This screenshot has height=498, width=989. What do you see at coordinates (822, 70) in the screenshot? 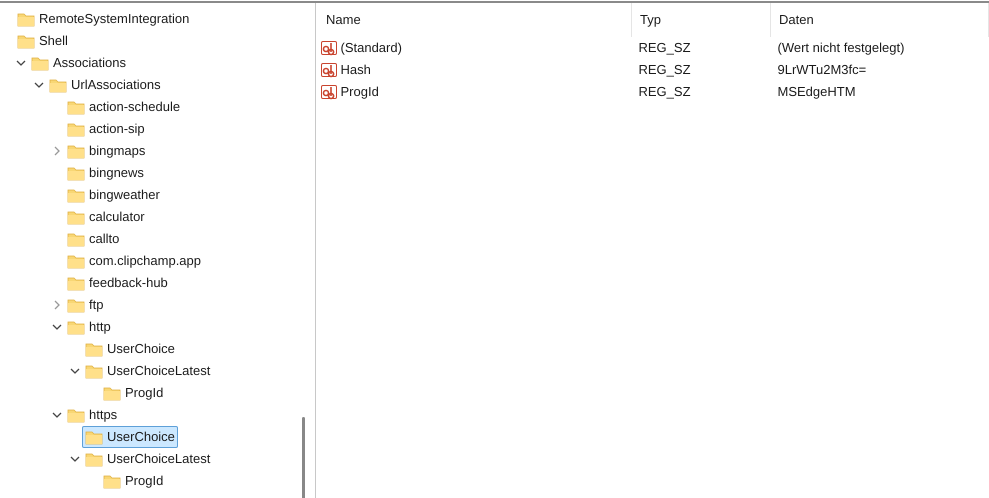
I see `value-data: 9LrWTu2M3fc=` at bounding box center [822, 70].